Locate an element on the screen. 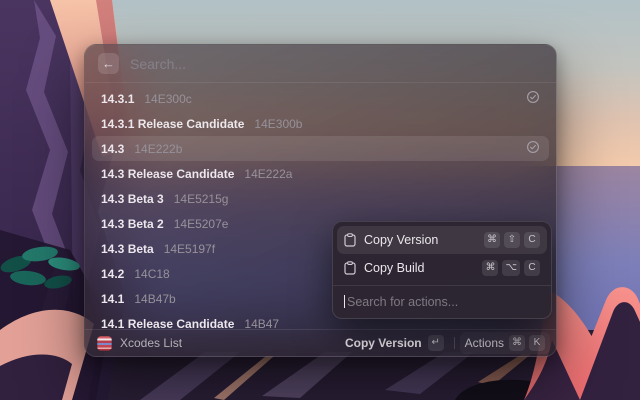 Image resolution: width=640 pixels, height=400 pixels. panel-divider is located at coordinates (442, 285).